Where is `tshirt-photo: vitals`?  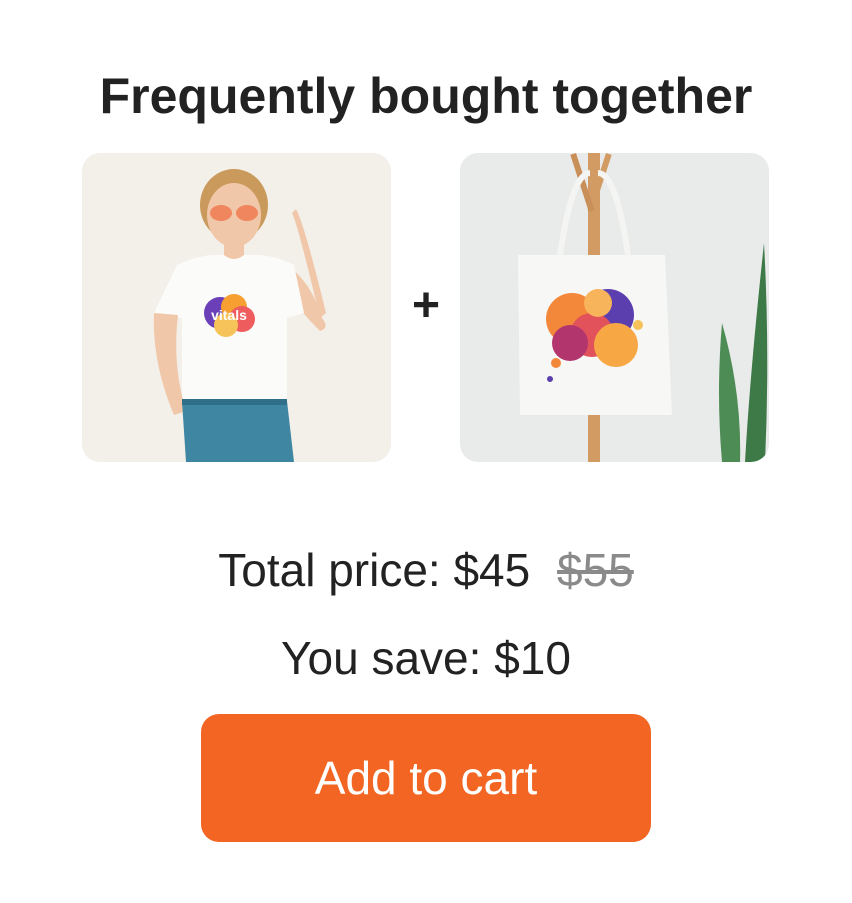 tshirt-photo: vitals is located at coordinates (236, 307).